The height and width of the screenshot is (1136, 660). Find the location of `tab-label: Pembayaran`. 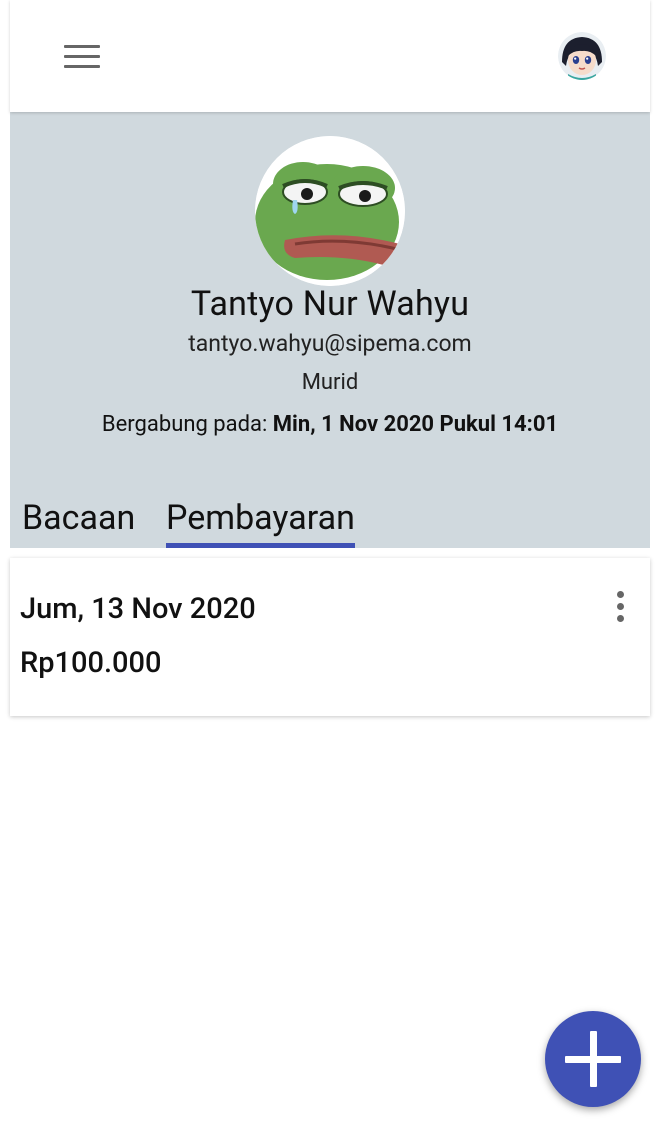

tab-label: Pembayaran is located at coordinates (260, 518).